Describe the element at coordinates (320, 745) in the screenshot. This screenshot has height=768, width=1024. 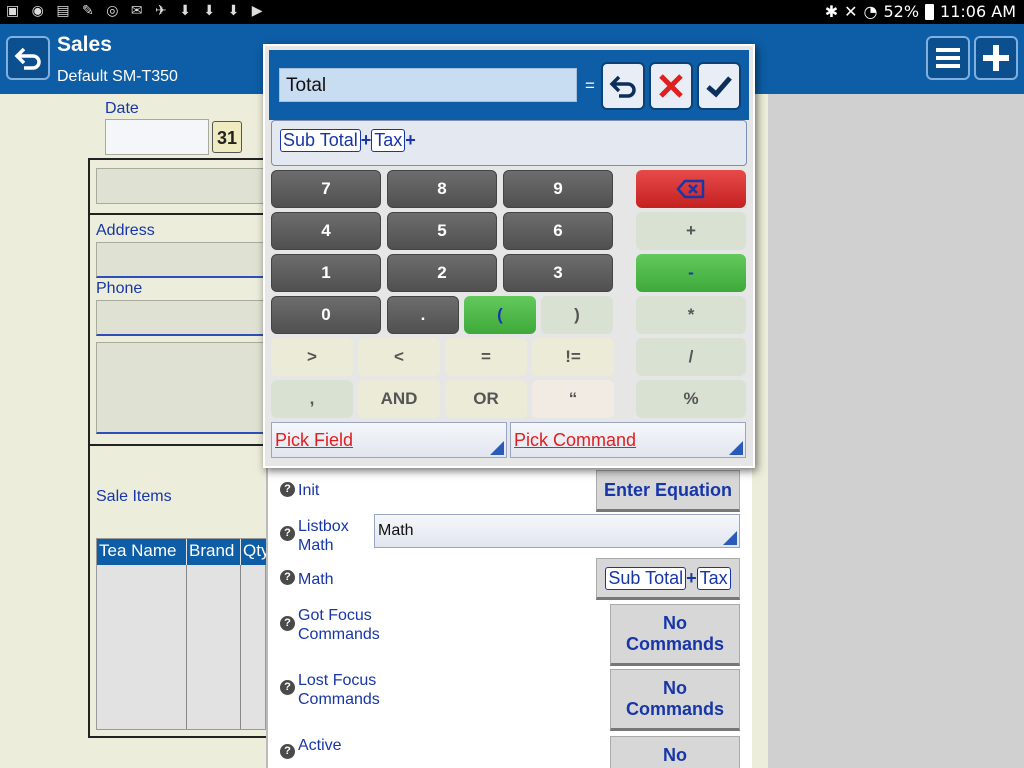
I see `active-label: Active` at that location.